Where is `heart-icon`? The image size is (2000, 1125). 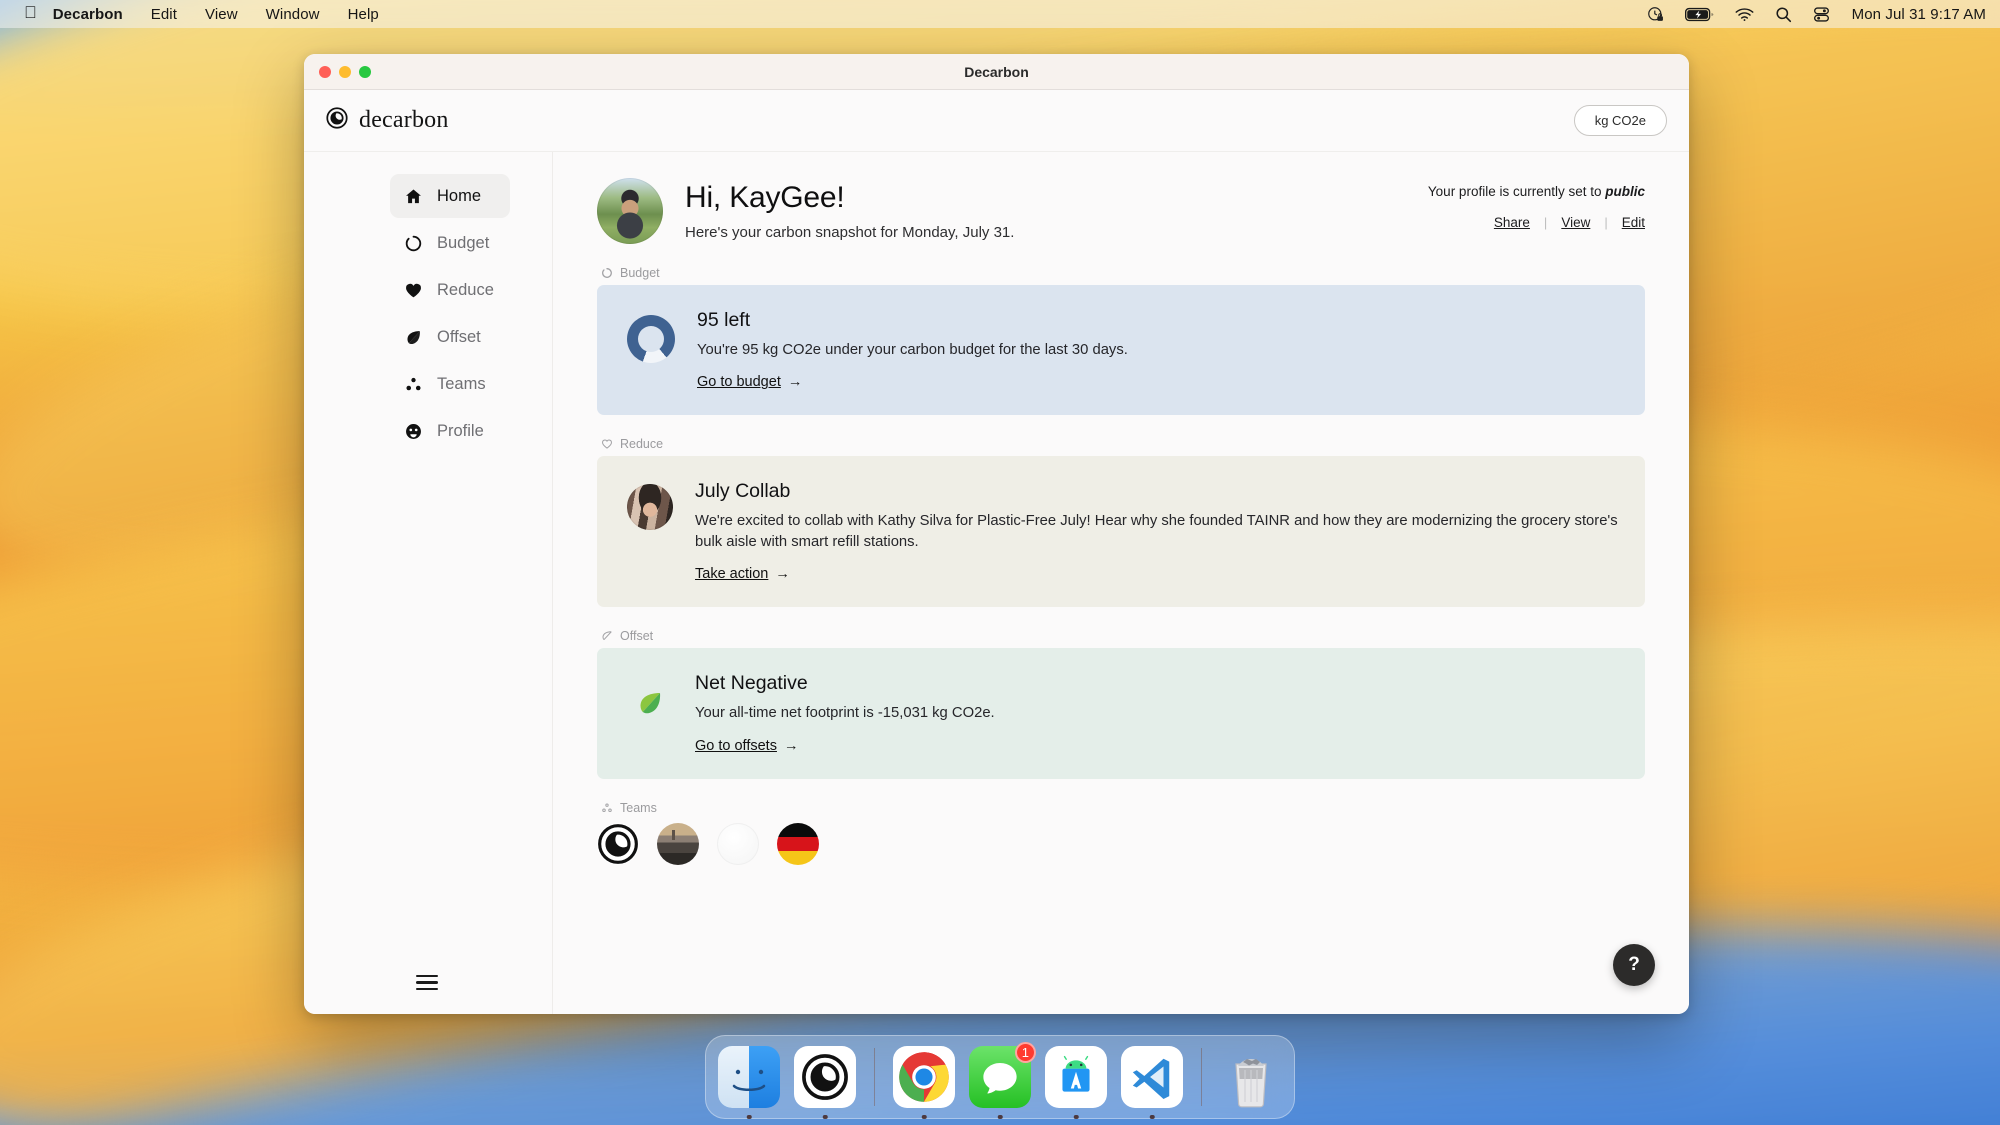 heart-icon is located at coordinates (413, 290).